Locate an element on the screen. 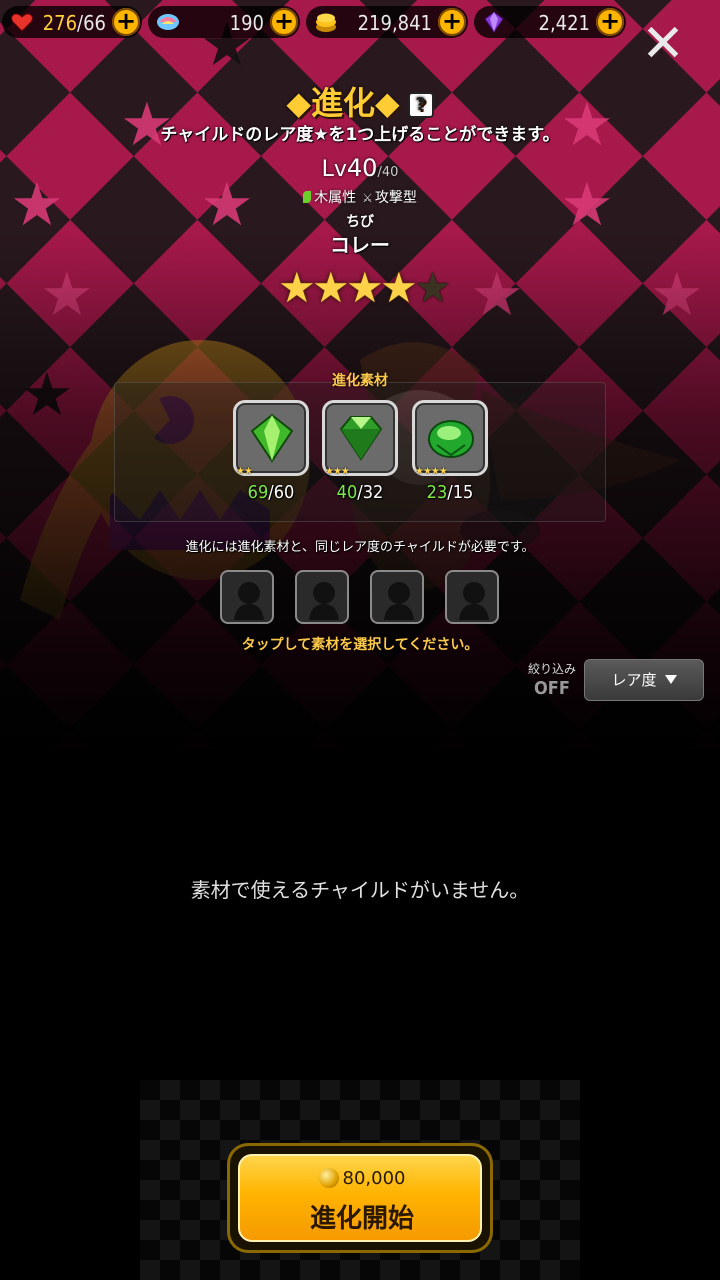 The height and width of the screenshot is (1280, 720). rarity-star-empty-icon: ★ is located at coordinates (433, 287).